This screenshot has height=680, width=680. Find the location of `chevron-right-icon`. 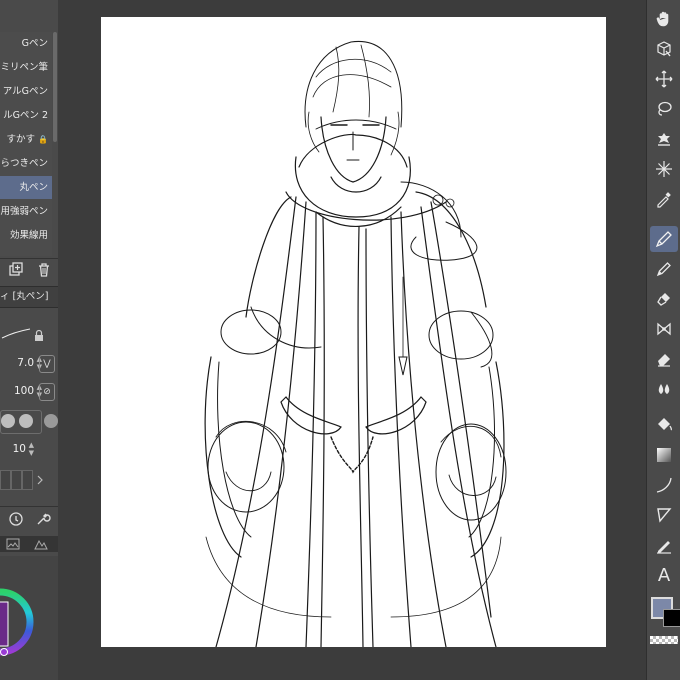

chevron-right-icon is located at coordinates (40, 480).